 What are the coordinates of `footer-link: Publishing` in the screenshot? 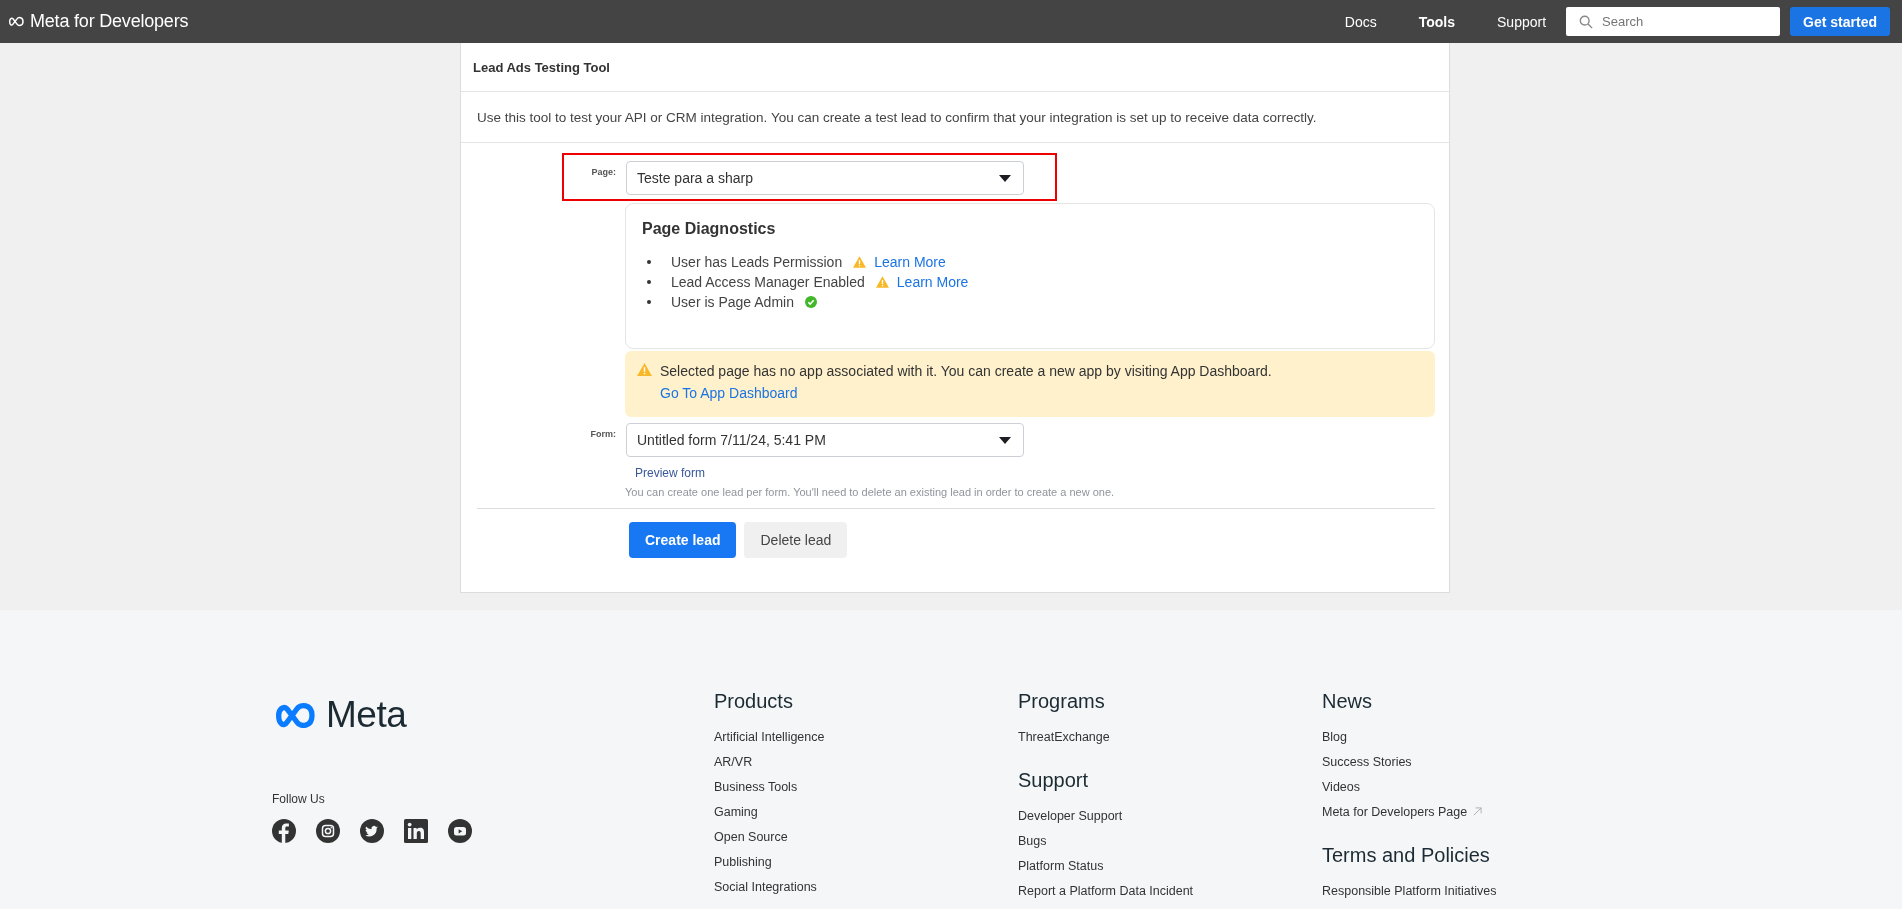 It's located at (743, 861).